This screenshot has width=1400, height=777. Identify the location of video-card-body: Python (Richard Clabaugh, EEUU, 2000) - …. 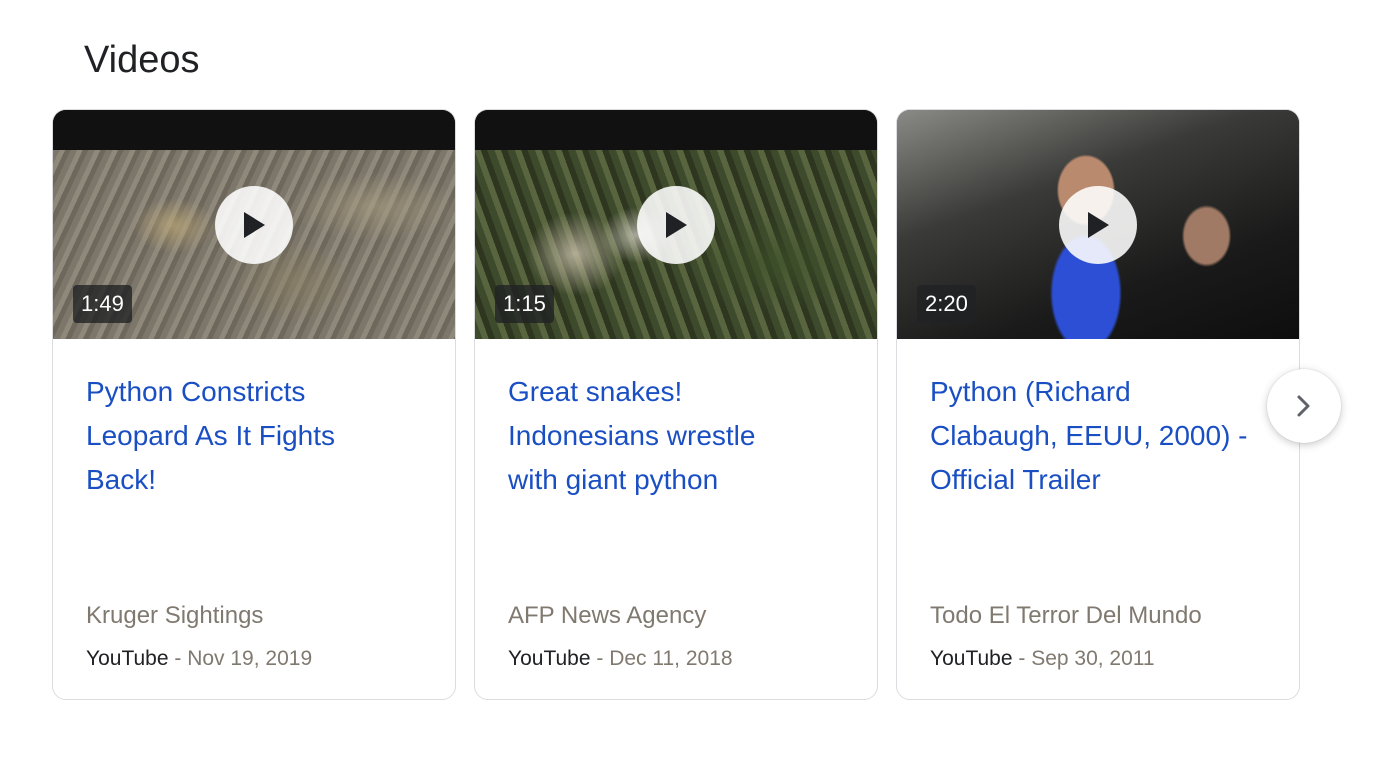
(1104, 534).